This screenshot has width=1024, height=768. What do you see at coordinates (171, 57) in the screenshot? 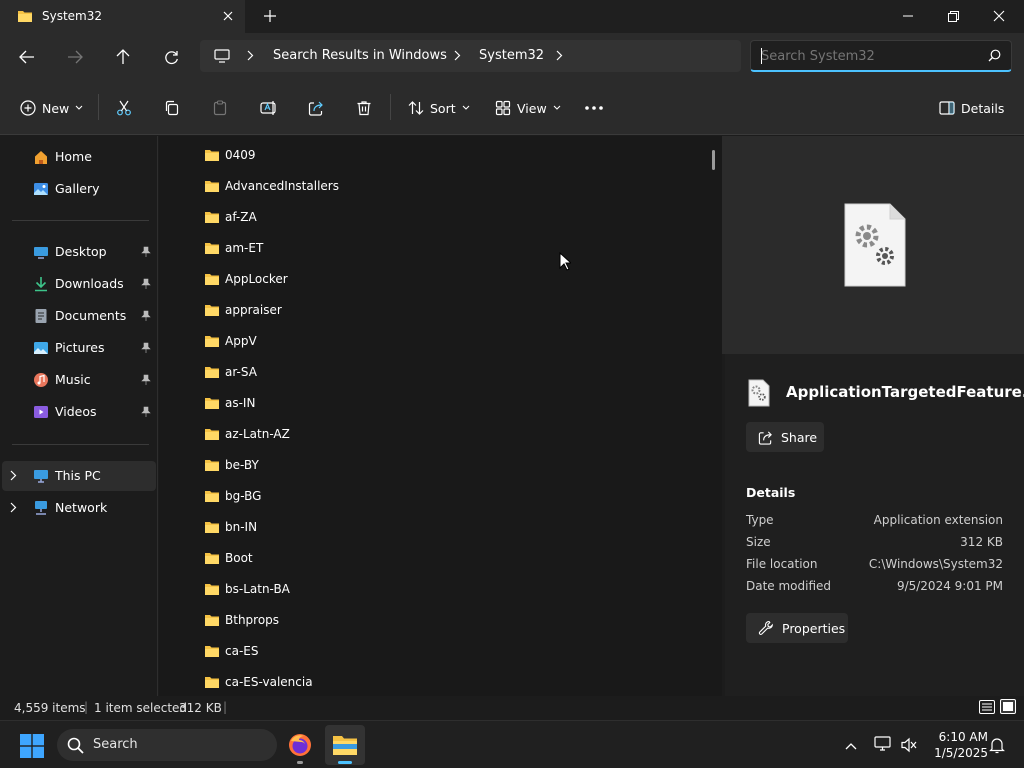
I see `refresh-icon` at bounding box center [171, 57].